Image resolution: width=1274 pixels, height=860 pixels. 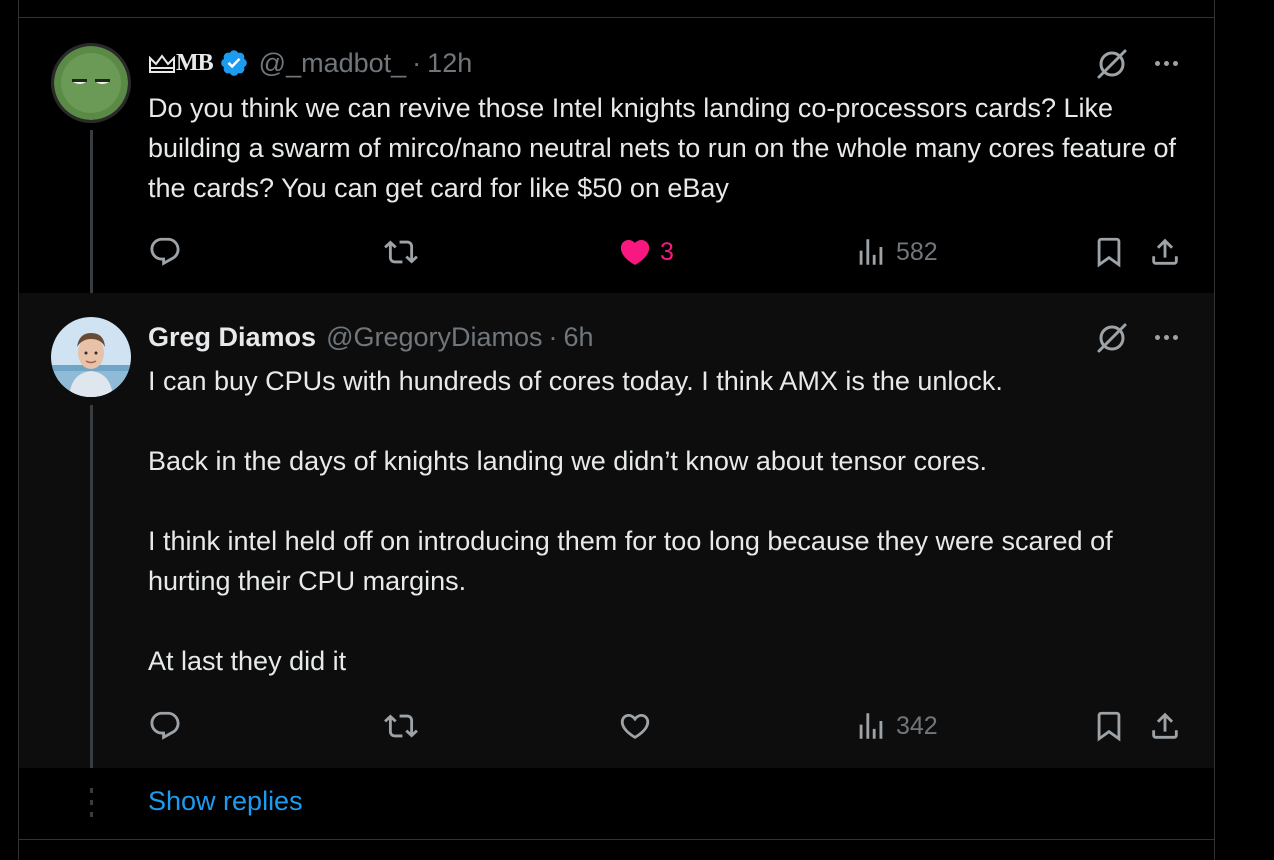 I want to click on tweet-actions: 3 582, so click(x=665, y=252).